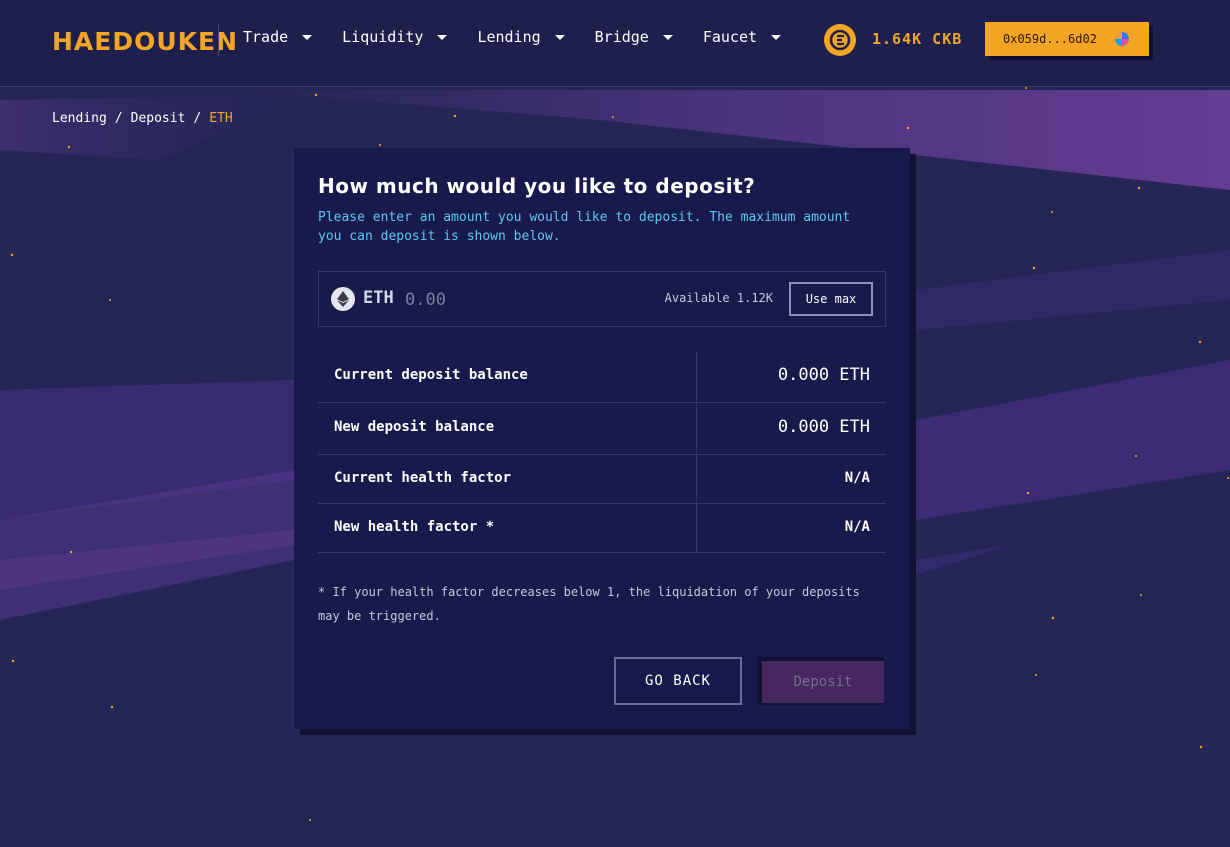 This screenshot has height=847, width=1230. I want to click on stat-label: Current health factor, so click(423, 478).